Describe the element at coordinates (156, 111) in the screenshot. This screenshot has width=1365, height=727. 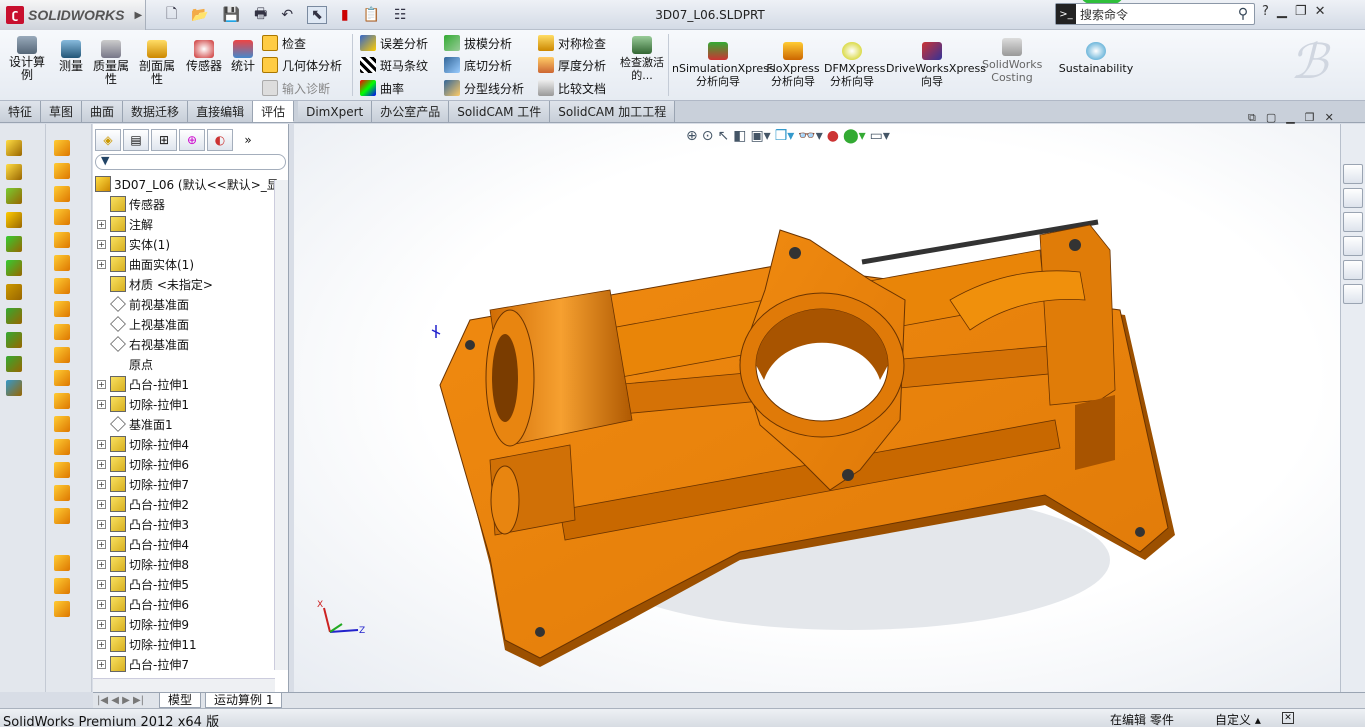
I see `tab-3: 数据迁移` at that location.